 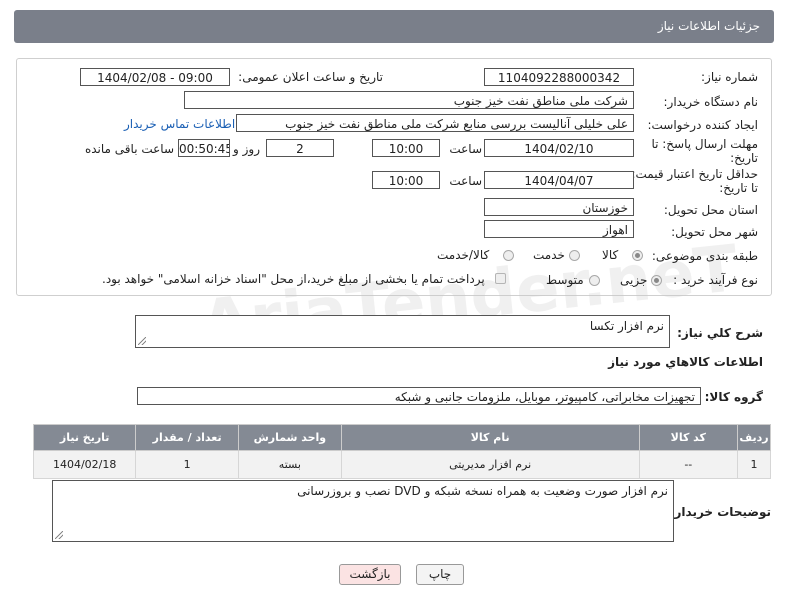 What do you see at coordinates (204, 148) in the screenshot?
I see `remaining-time-field: 00:50:45` at bounding box center [204, 148].